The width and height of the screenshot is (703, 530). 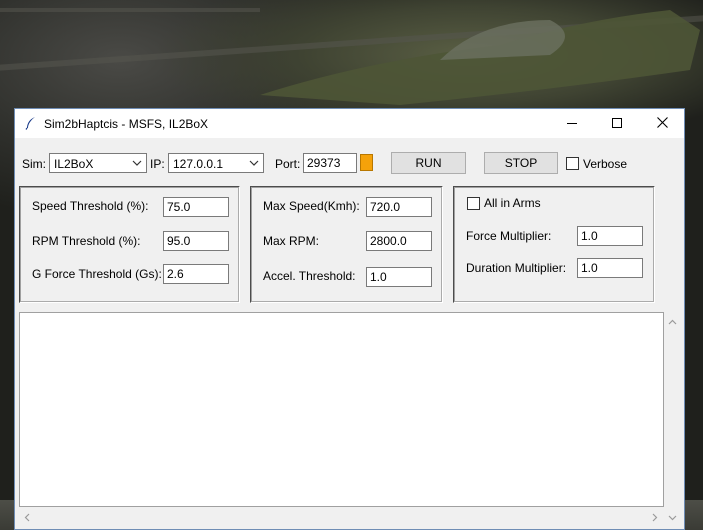 I want to click on g-force-threshold-input, so click(x=196, y=274).